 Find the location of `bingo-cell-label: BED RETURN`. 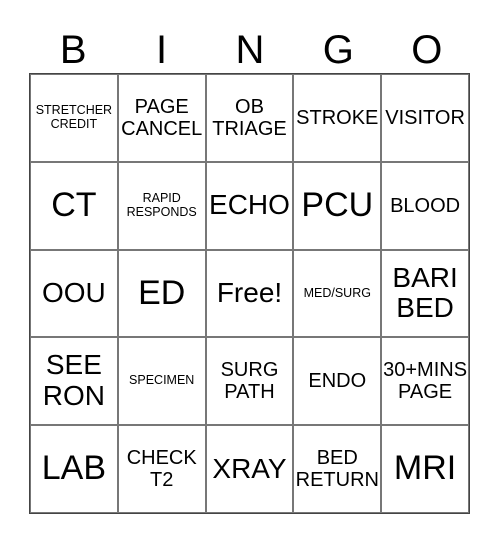

bingo-cell-label: BED RETURN is located at coordinates (337, 469).